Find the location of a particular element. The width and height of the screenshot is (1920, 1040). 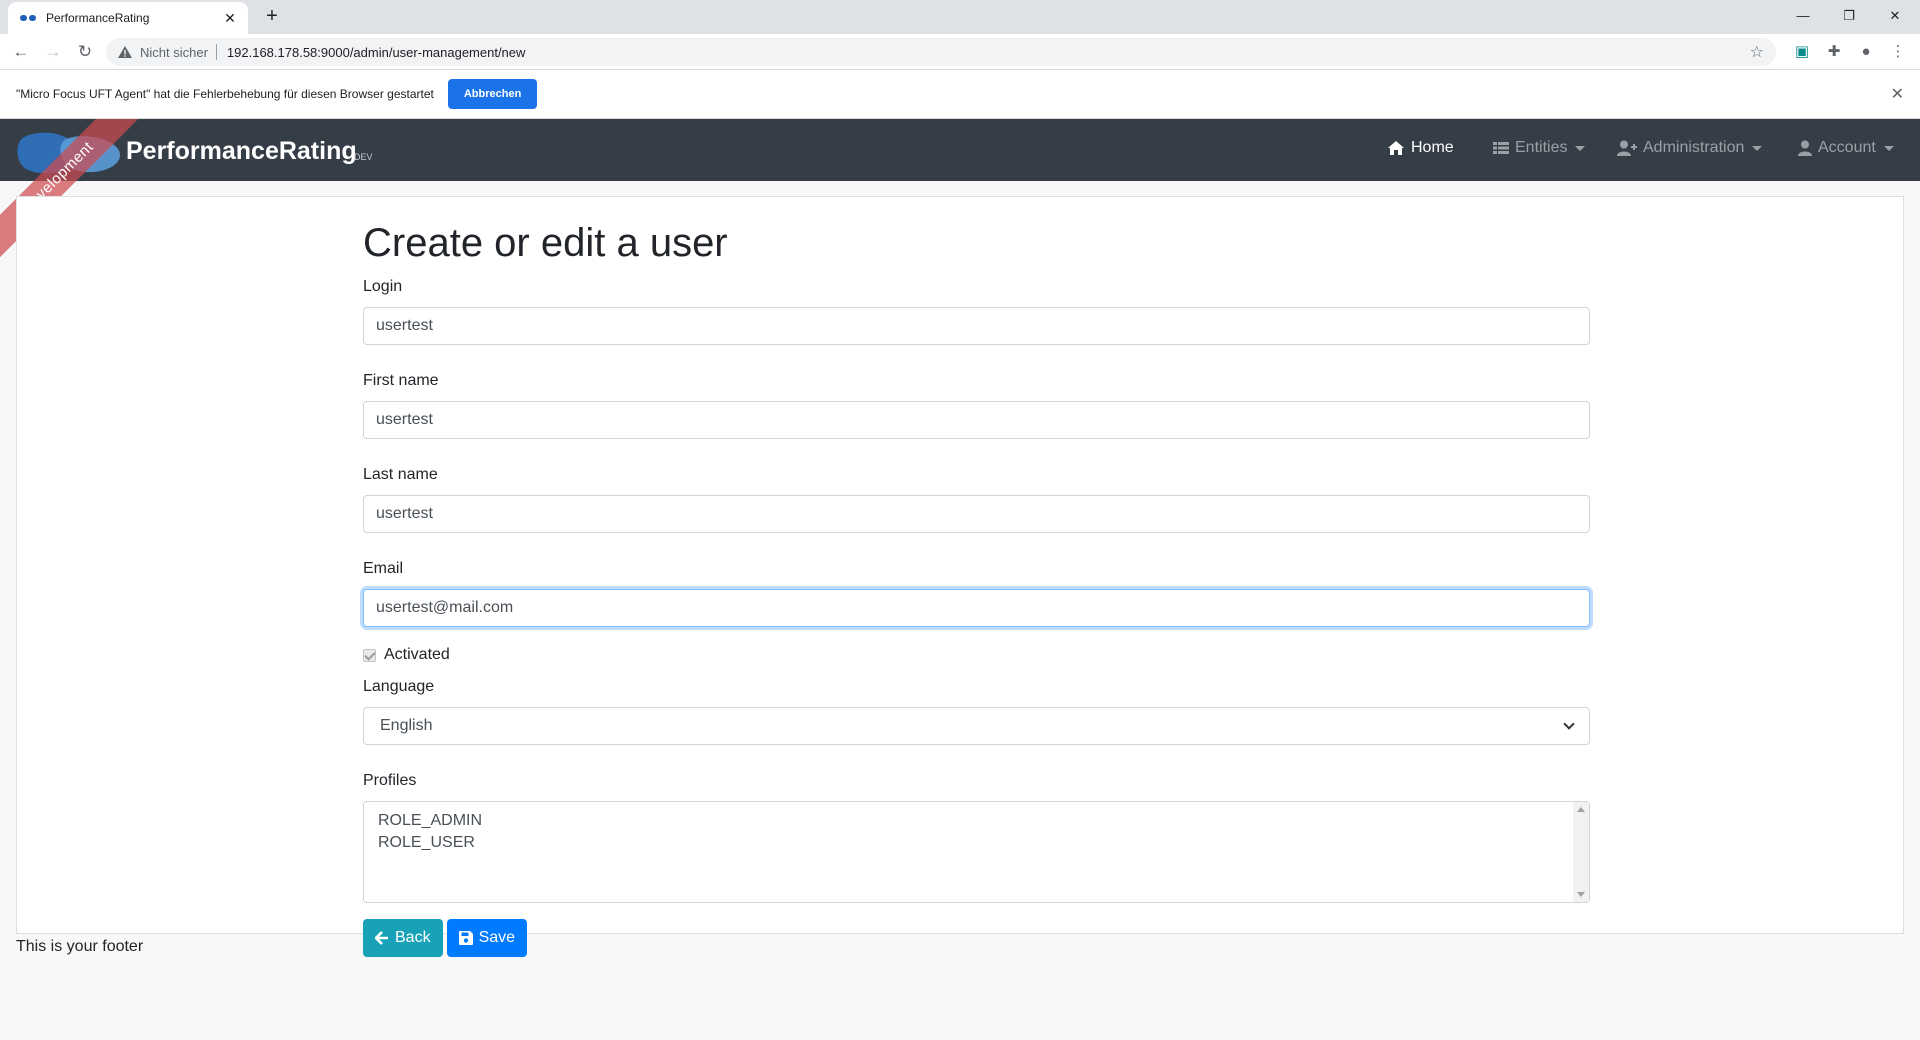

app-favicon-icon is located at coordinates (28, 18).